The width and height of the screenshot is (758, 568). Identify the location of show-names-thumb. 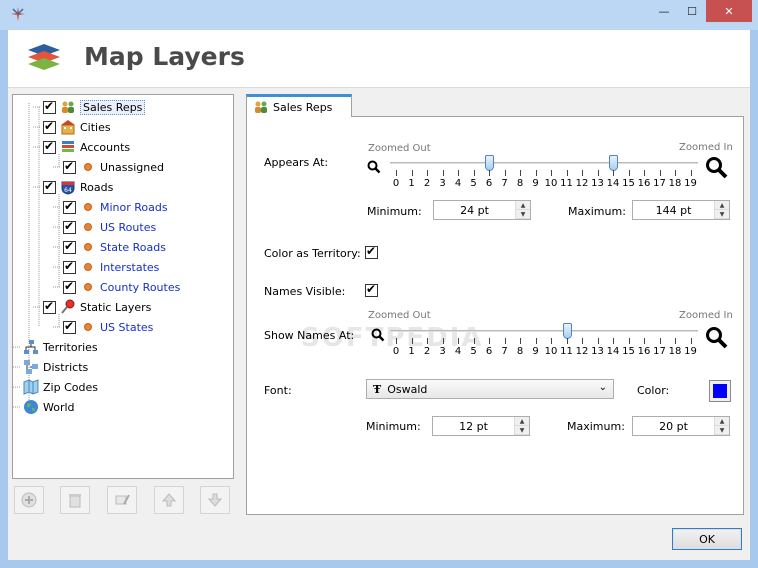
(567, 331).